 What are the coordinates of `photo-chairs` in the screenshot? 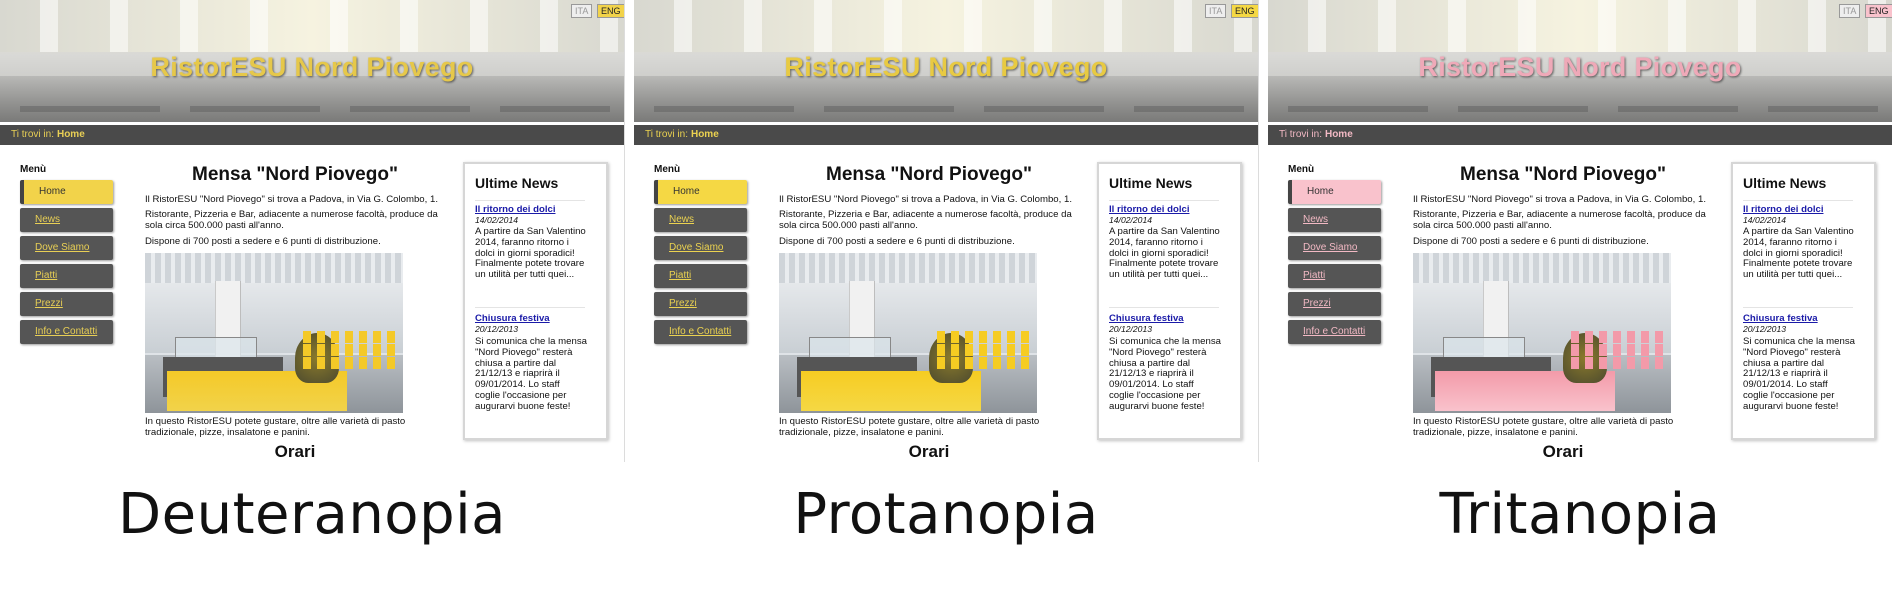 It's located at (353, 351).